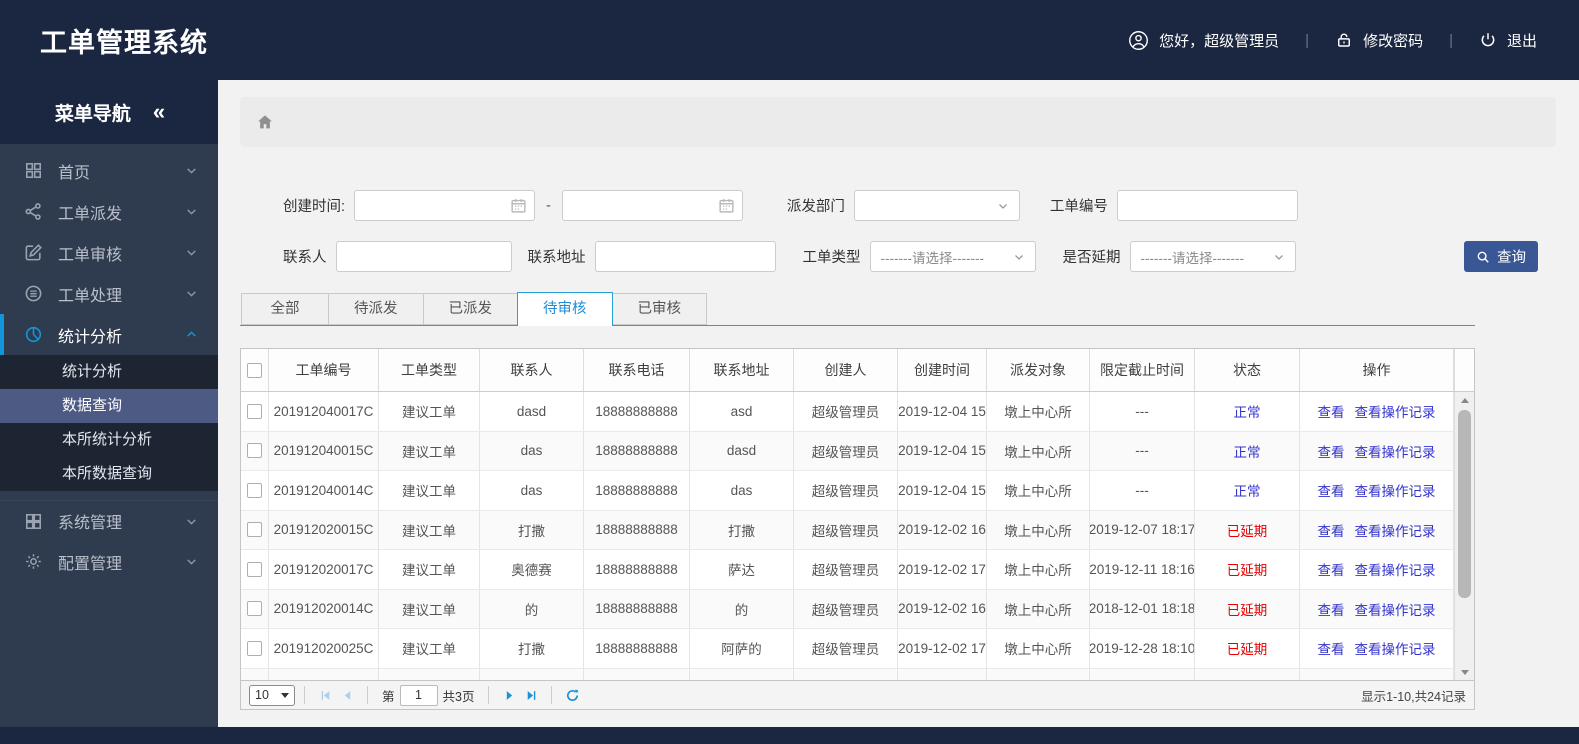 This screenshot has height=744, width=1579. Describe the element at coordinates (1464, 672) in the screenshot. I see `scroll-down-icon` at that location.